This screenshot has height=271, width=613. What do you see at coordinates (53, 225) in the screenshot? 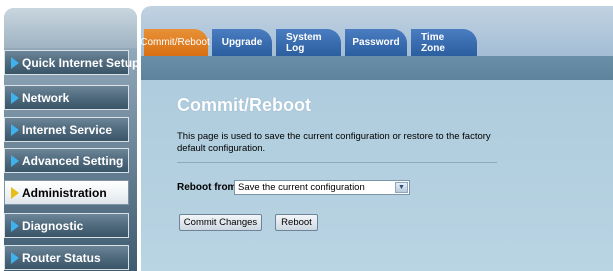
I see `sidebar-item-label: Diagnostic` at bounding box center [53, 225].